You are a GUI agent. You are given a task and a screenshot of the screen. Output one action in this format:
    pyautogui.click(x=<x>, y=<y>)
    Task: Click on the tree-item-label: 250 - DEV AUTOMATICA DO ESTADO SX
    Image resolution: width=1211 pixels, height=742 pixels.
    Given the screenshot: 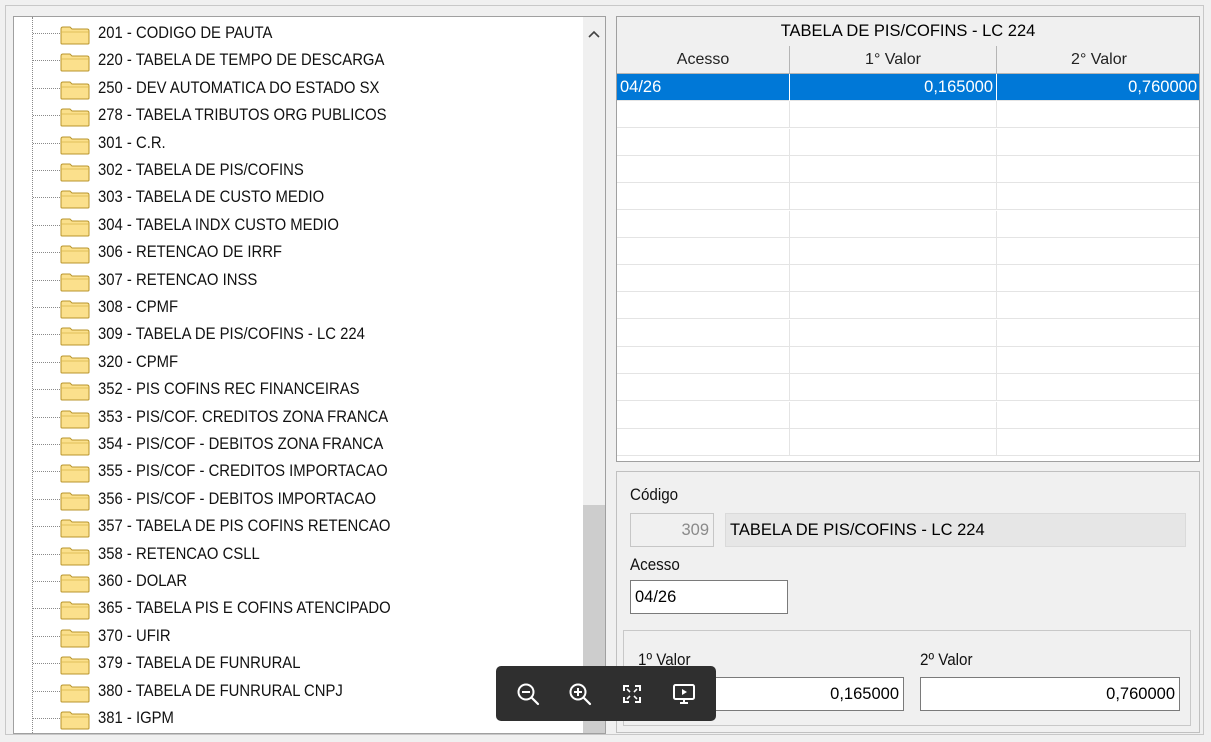 What is the action you would take?
    pyautogui.click(x=239, y=87)
    